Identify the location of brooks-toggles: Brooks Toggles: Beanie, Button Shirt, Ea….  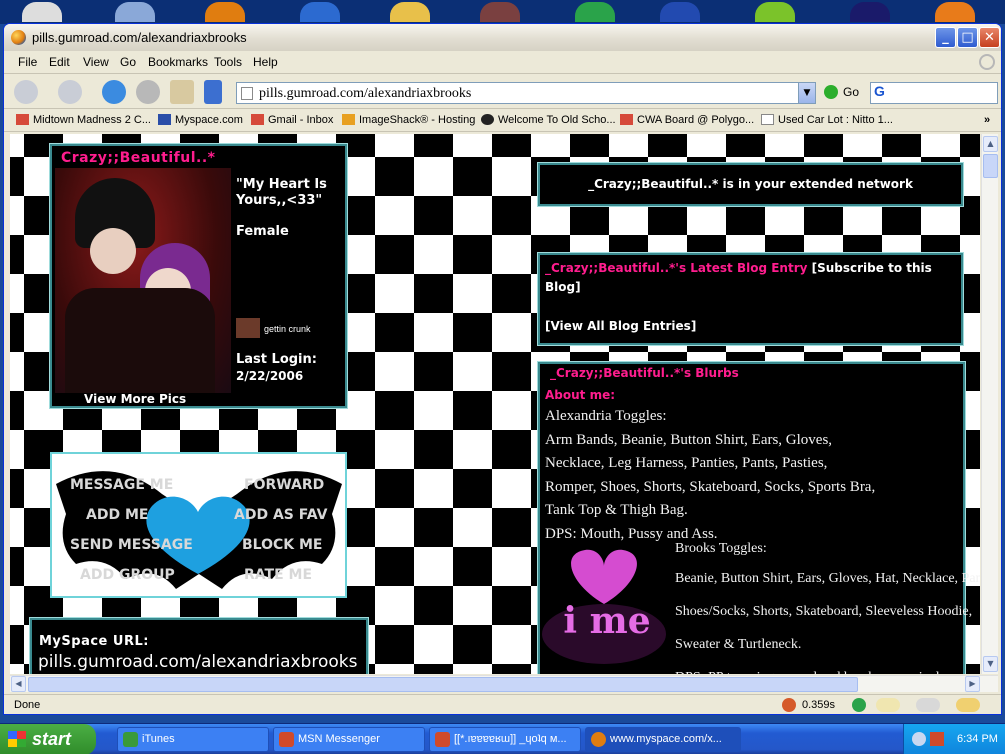
(827, 605).